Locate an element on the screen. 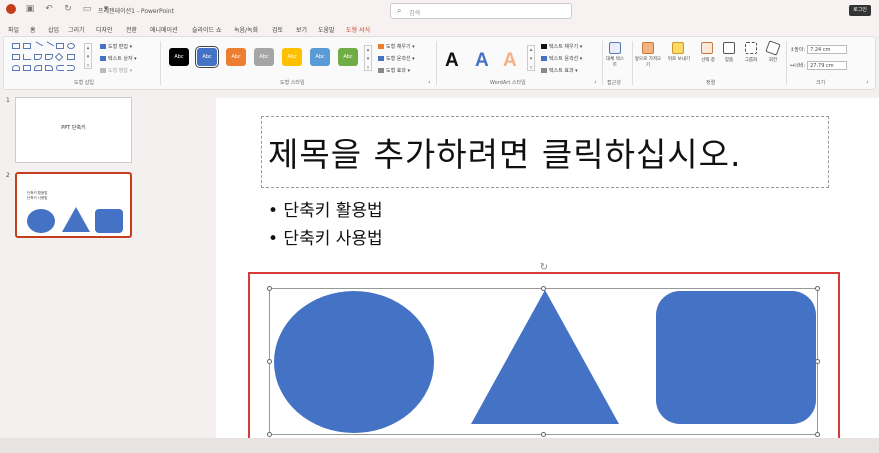 This screenshot has height=453, width=879. slide-thumbnail-1: PPT 단축키 is located at coordinates (73, 130).